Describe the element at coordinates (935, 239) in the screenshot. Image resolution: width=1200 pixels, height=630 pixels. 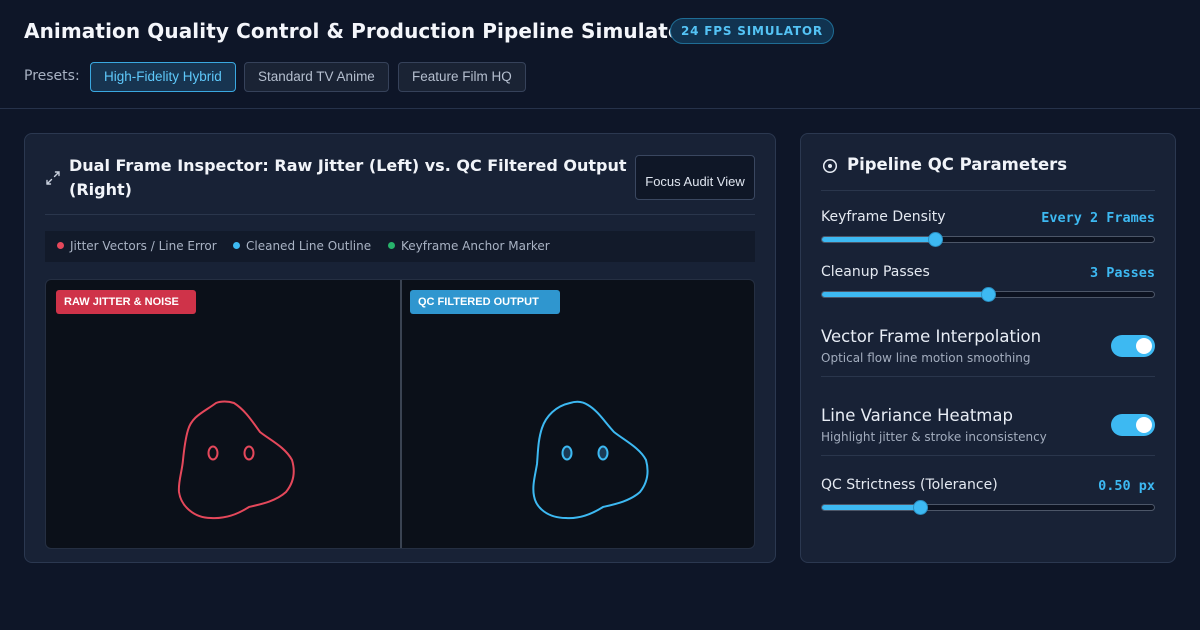
I see `keyframe-density-slider-thumb` at that location.